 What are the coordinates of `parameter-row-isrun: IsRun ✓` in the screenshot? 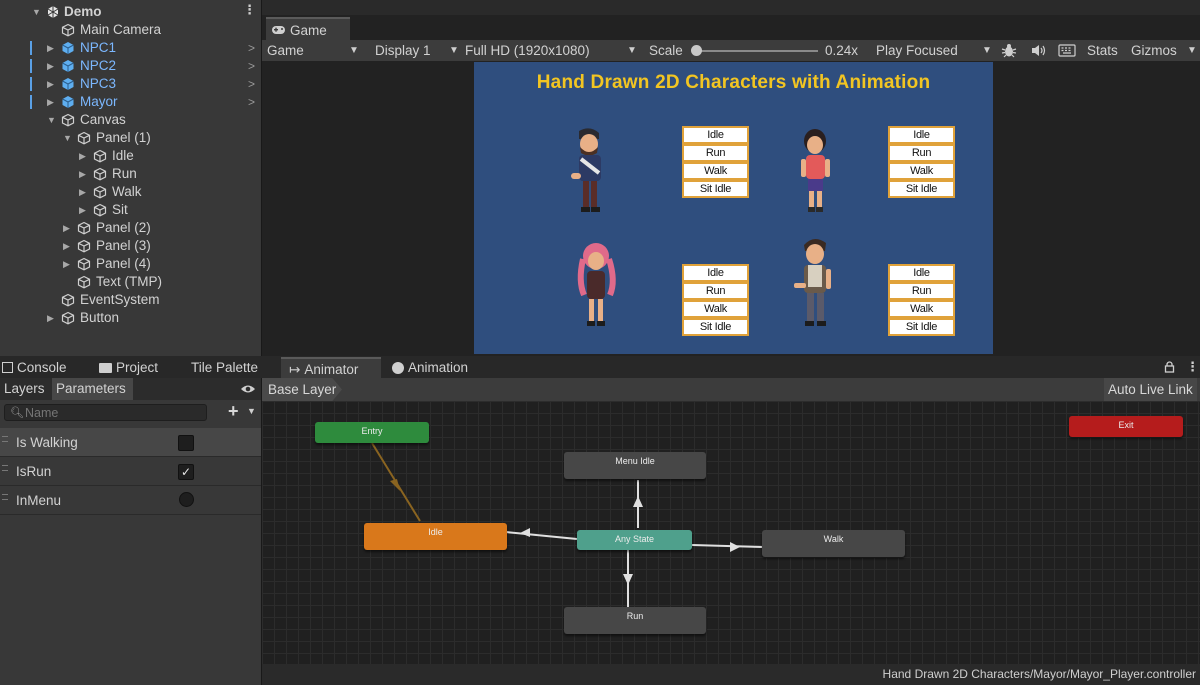 It's located at (130, 471).